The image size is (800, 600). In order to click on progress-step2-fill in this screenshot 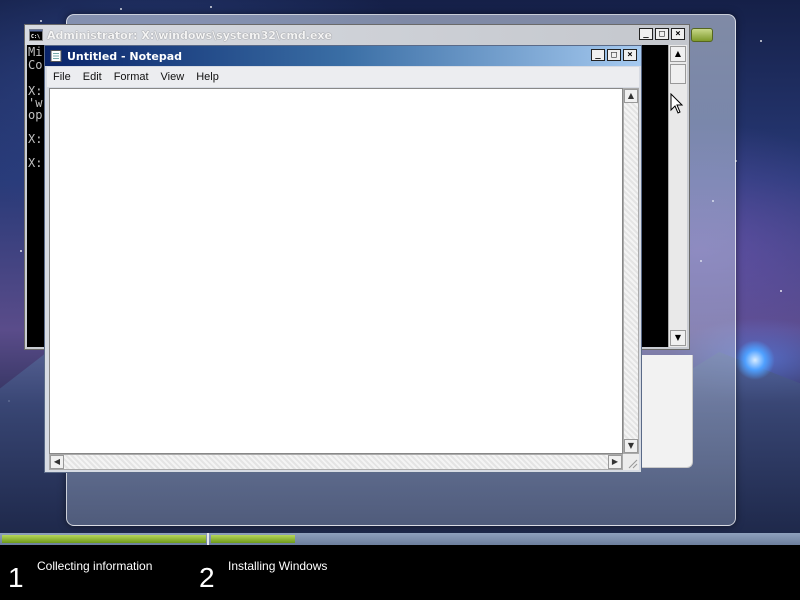, I will do `click(253, 539)`.